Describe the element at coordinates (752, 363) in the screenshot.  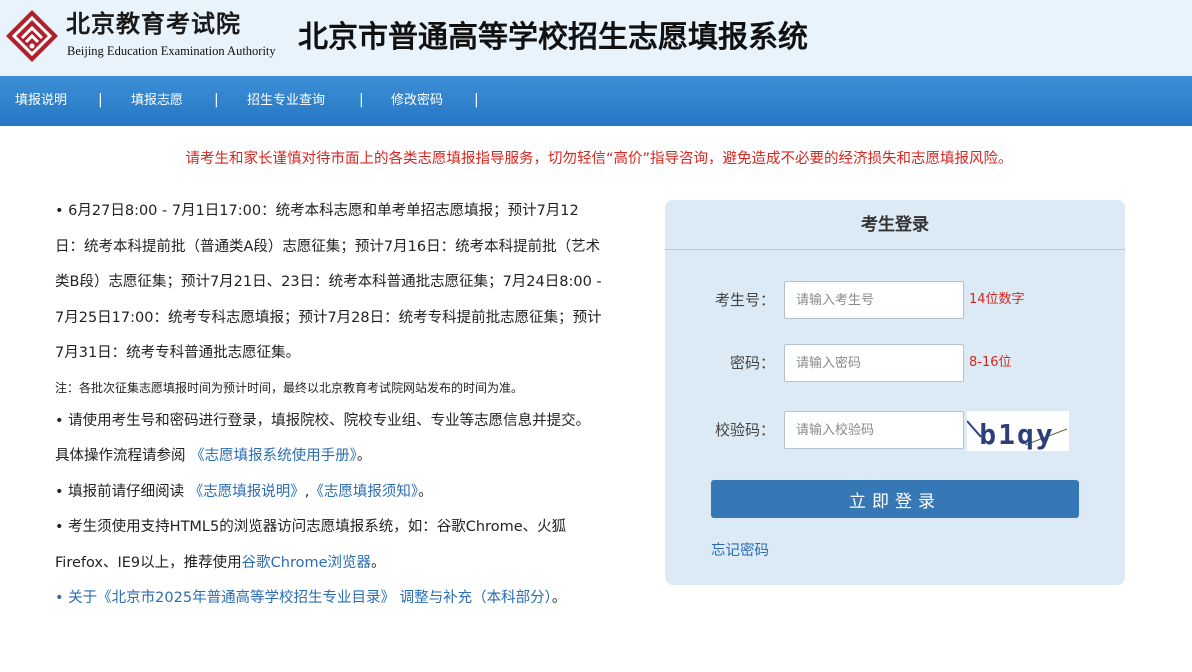
I see `password-label: 密码：` at that location.